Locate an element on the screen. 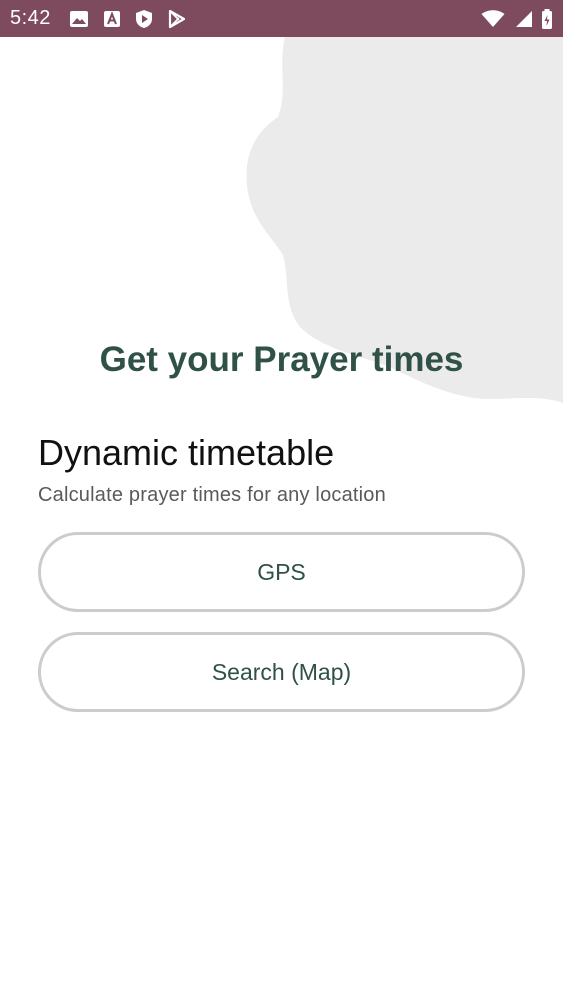  status-system-icons is located at coordinates (517, 18).